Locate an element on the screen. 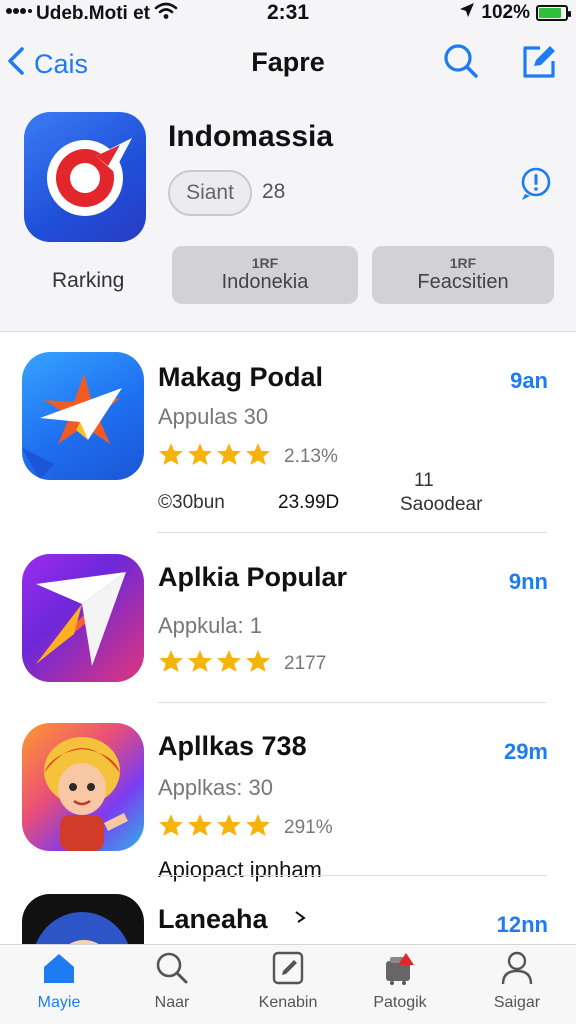 The image size is (576, 1024). cart-icon is located at coordinates (400, 970).